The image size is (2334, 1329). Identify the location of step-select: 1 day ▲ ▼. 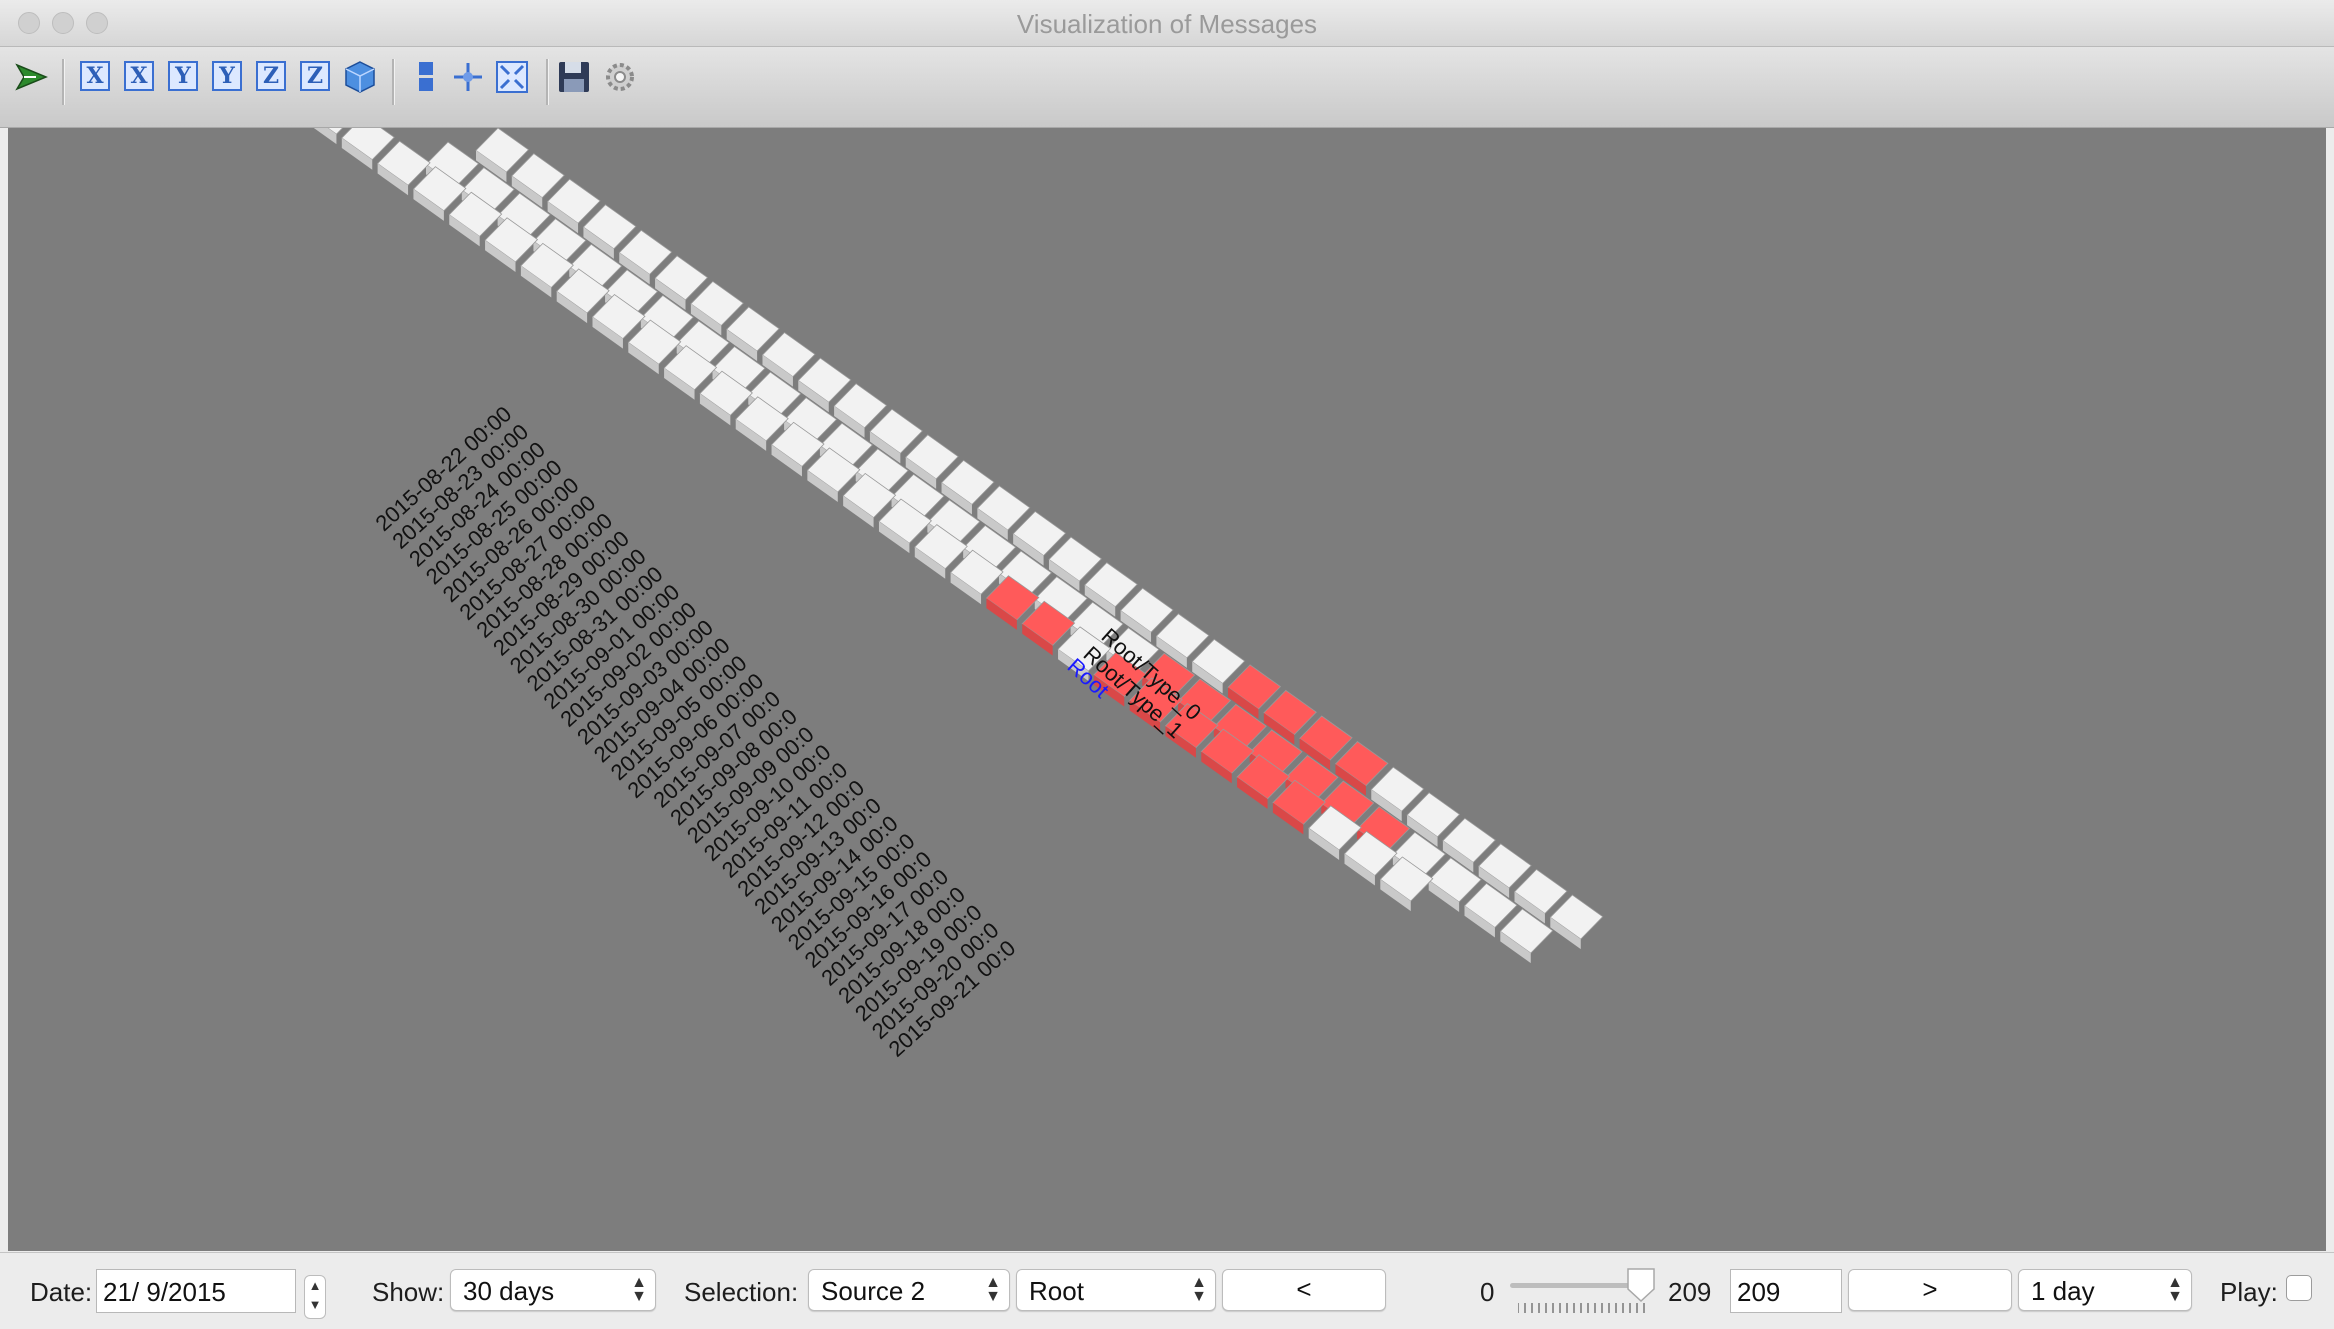
(2105, 1290).